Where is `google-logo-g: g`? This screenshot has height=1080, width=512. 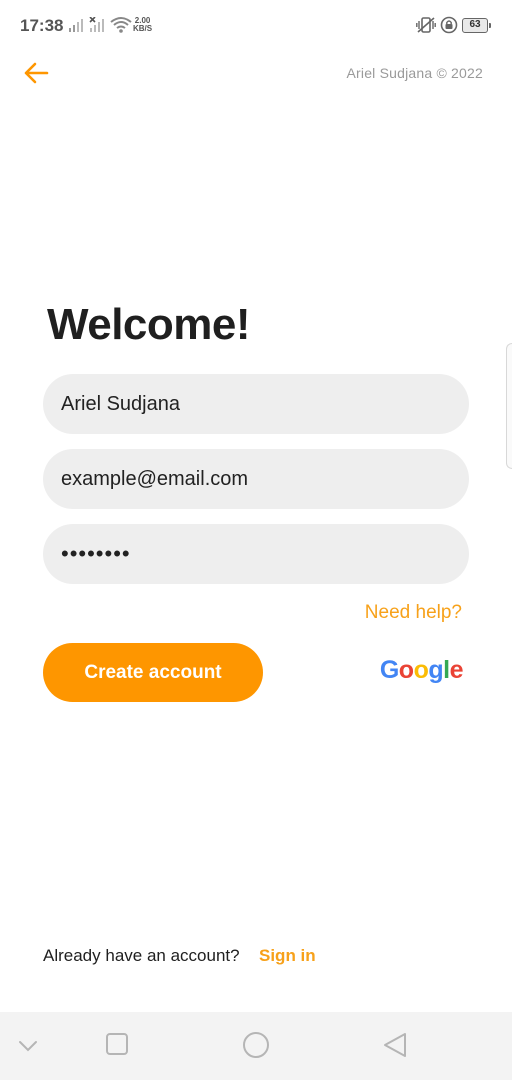
google-logo-g: g is located at coordinates (436, 670).